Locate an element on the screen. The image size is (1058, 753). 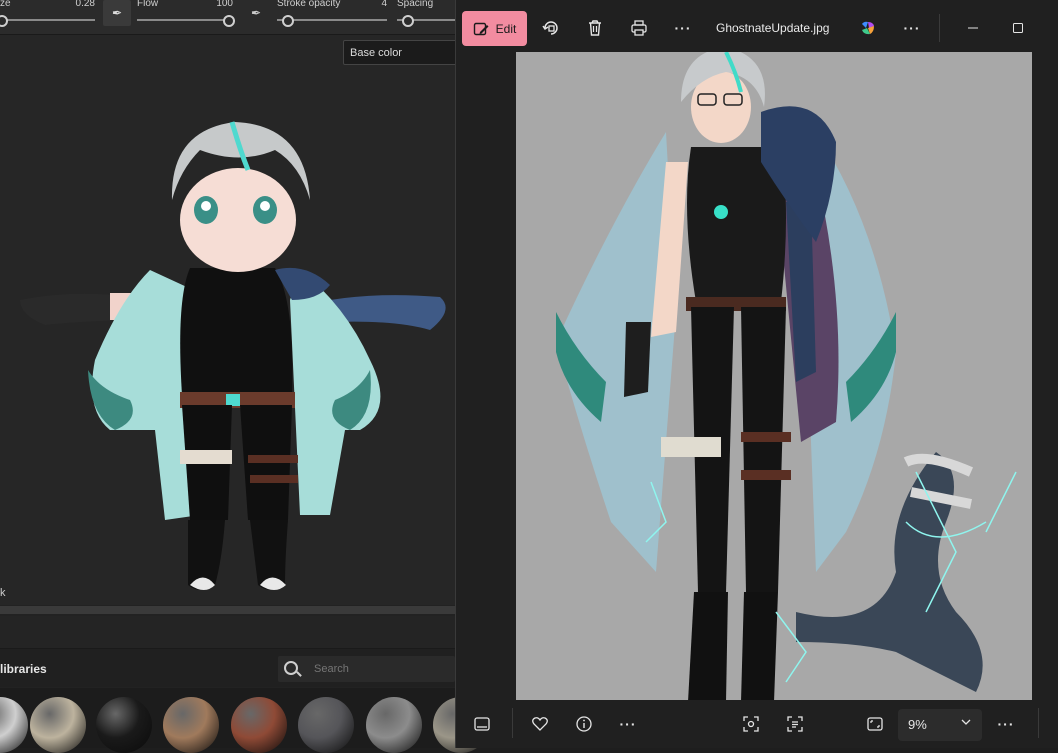
flow-param: Flow 100 is located at coordinates (186, 17).